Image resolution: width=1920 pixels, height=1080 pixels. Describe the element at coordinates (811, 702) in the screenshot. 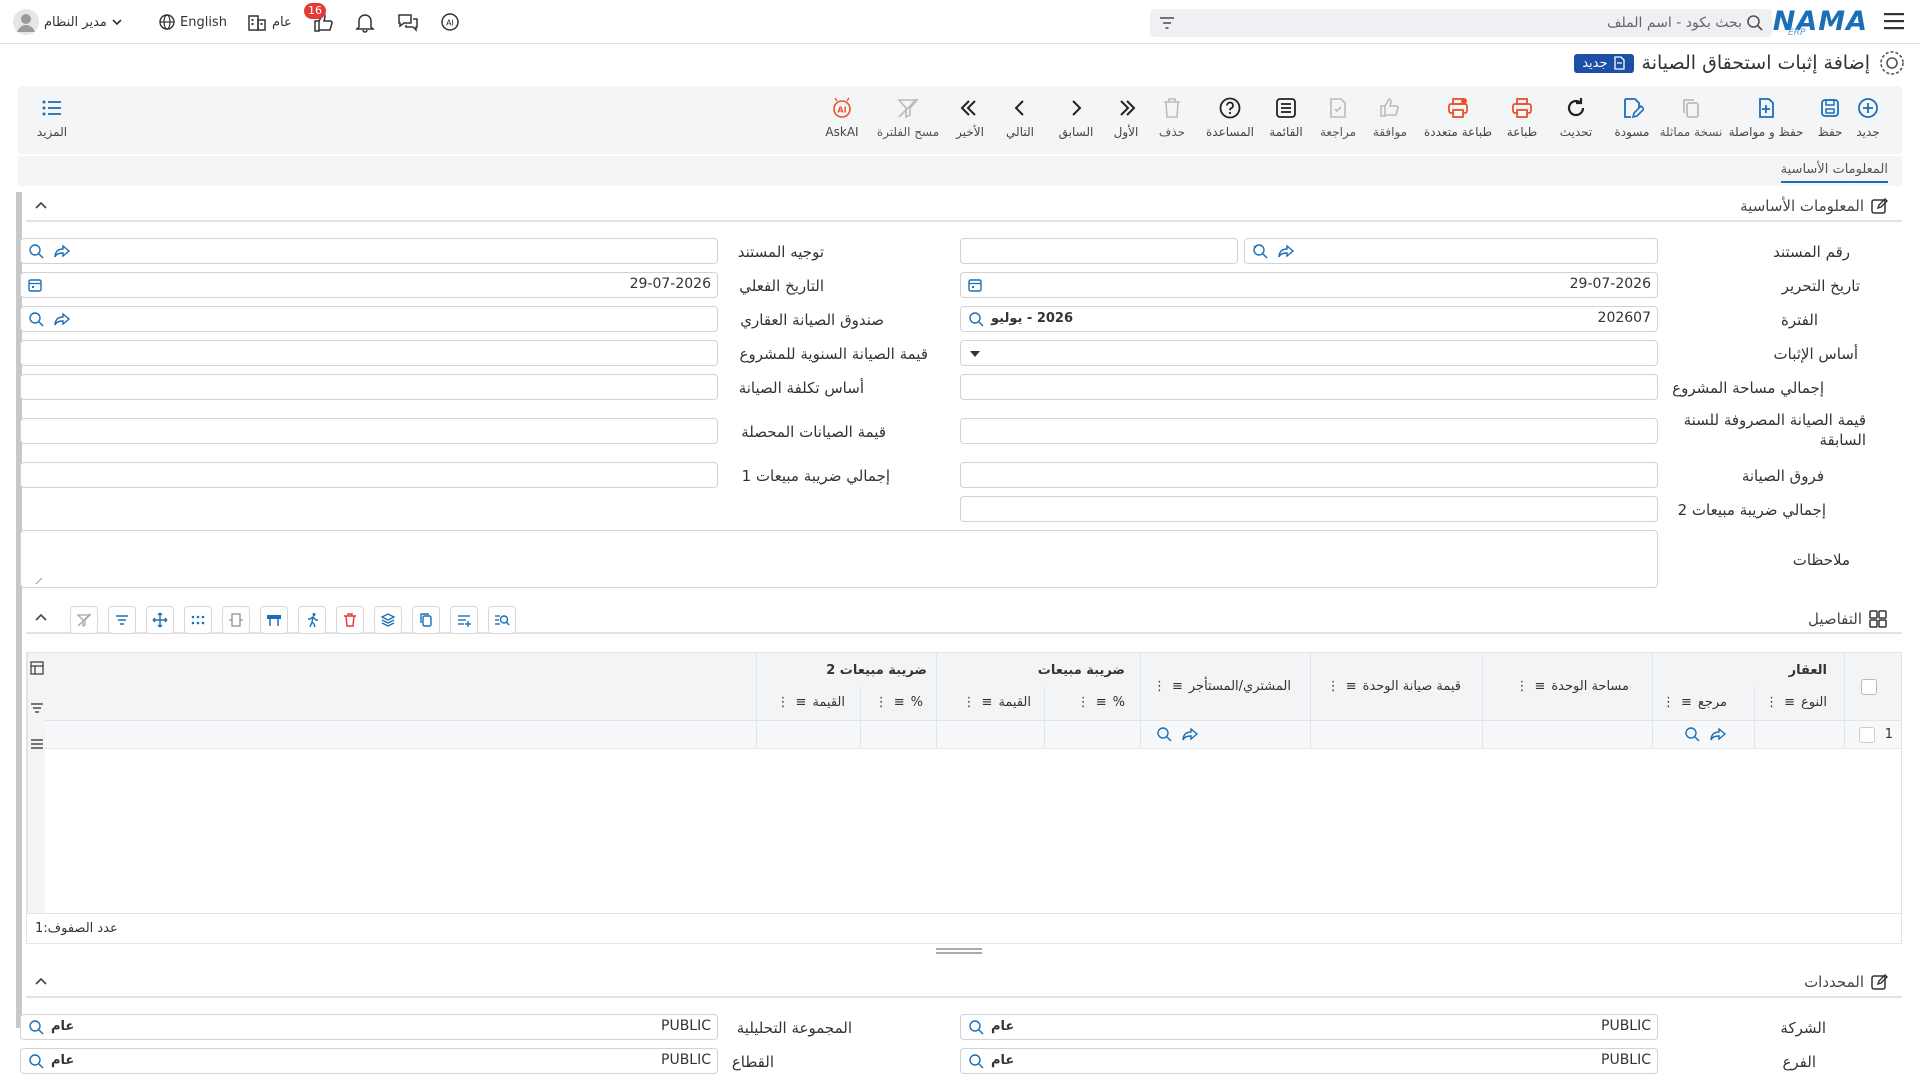

I see `col-vat2-value: القيمة ≡ ⋮` at that location.